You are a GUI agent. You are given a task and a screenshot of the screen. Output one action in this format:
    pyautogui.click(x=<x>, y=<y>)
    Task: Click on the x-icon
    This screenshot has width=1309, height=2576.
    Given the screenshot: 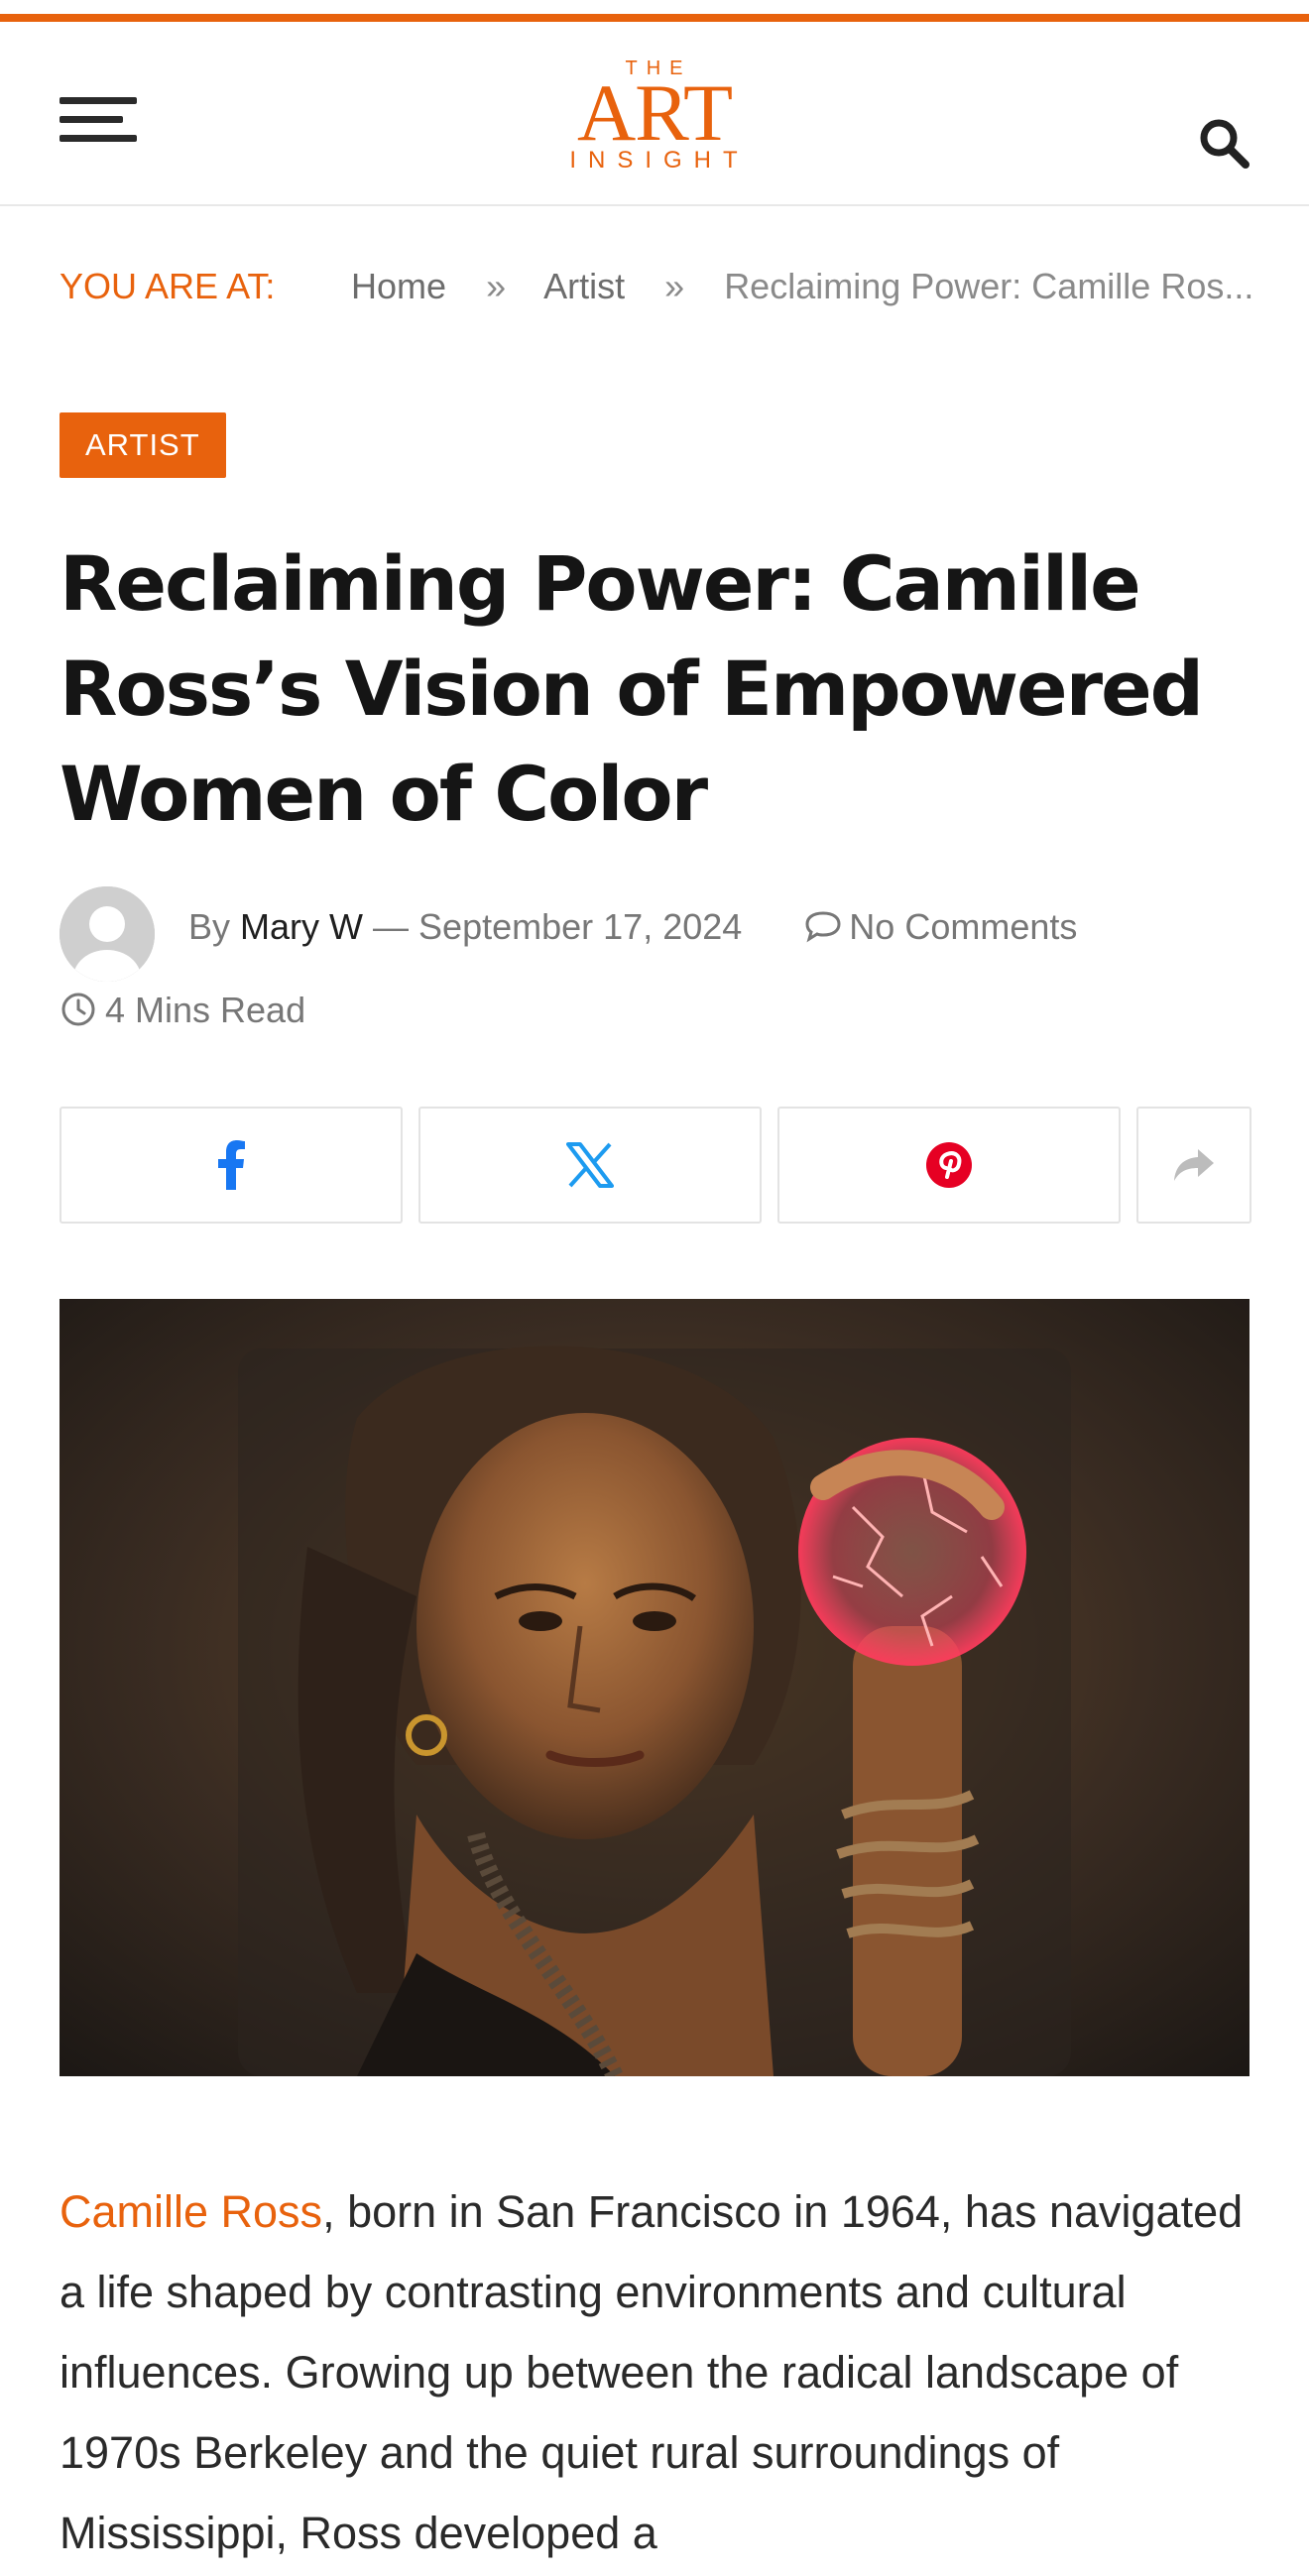 What is the action you would take?
    pyautogui.click(x=590, y=1165)
    